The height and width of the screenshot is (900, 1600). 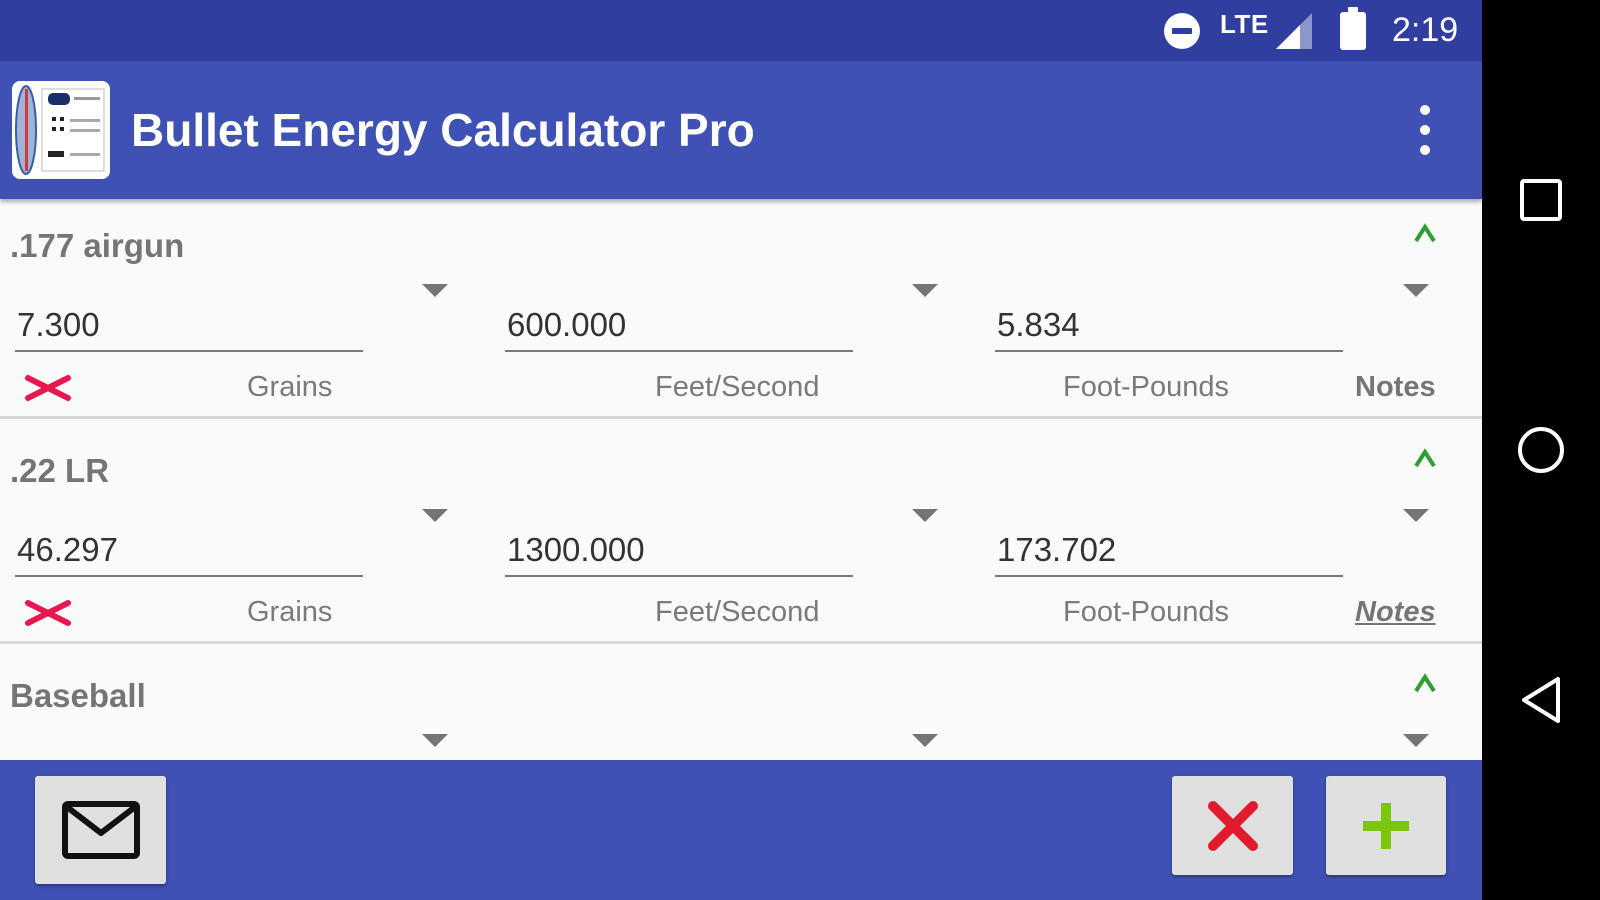 I want to click on home-button, so click(x=1541, y=450).